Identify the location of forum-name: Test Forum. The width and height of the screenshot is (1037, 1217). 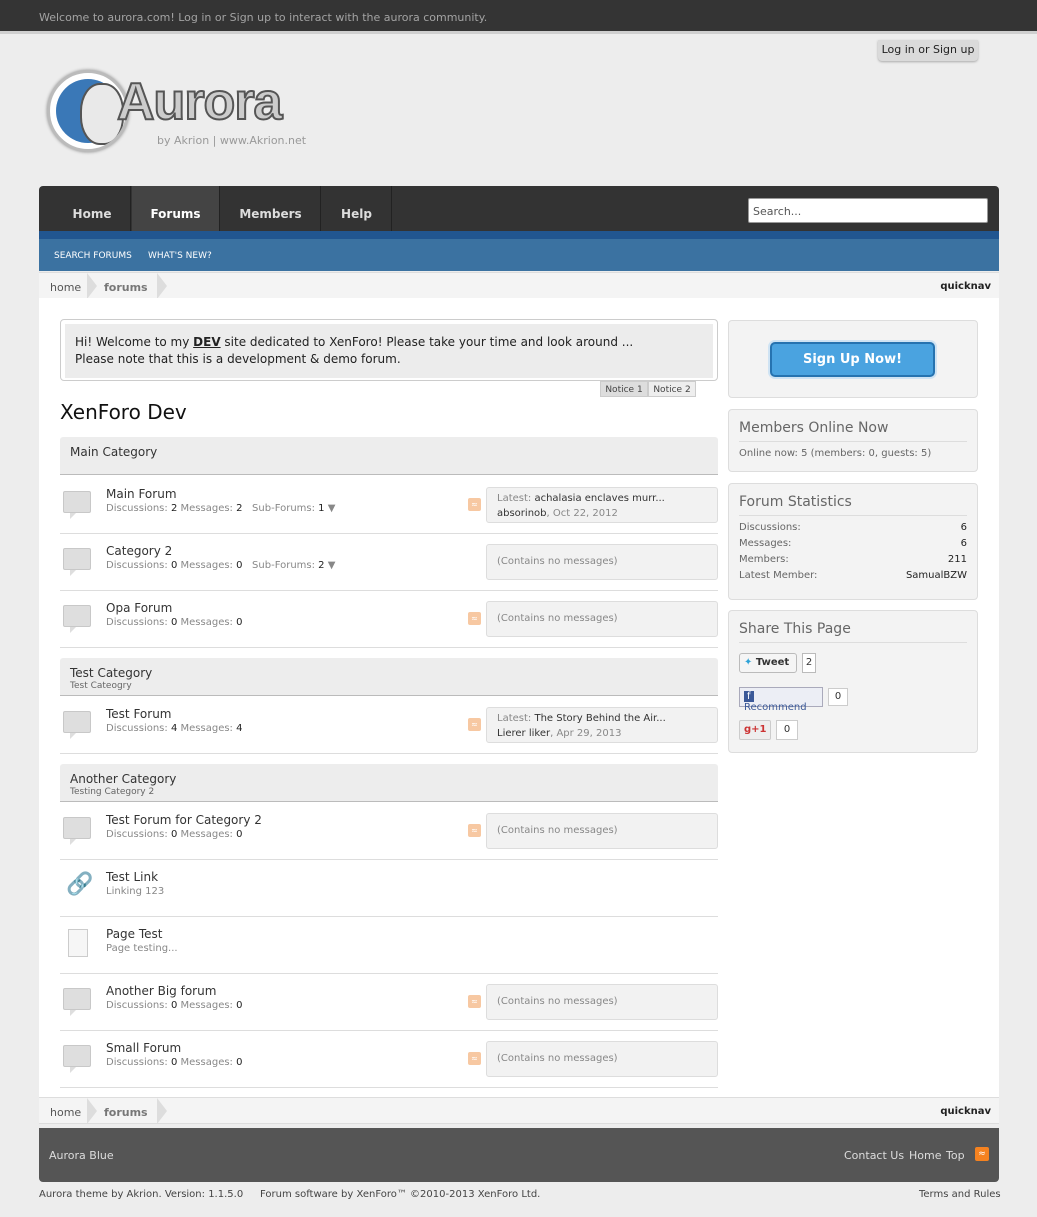
(139, 714).